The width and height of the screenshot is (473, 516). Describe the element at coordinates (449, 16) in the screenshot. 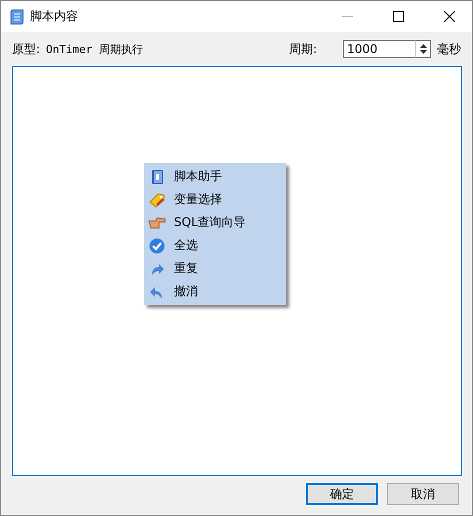

I see `close-icon` at that location.